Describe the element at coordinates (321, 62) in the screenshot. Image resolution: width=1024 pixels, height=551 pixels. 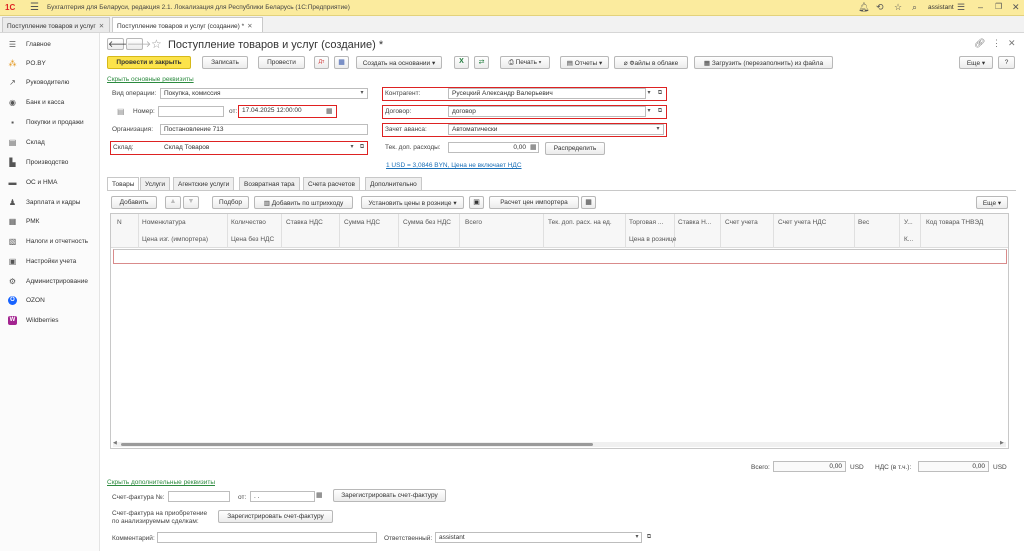
I see `dt-kt-icon: Дт` at that location.